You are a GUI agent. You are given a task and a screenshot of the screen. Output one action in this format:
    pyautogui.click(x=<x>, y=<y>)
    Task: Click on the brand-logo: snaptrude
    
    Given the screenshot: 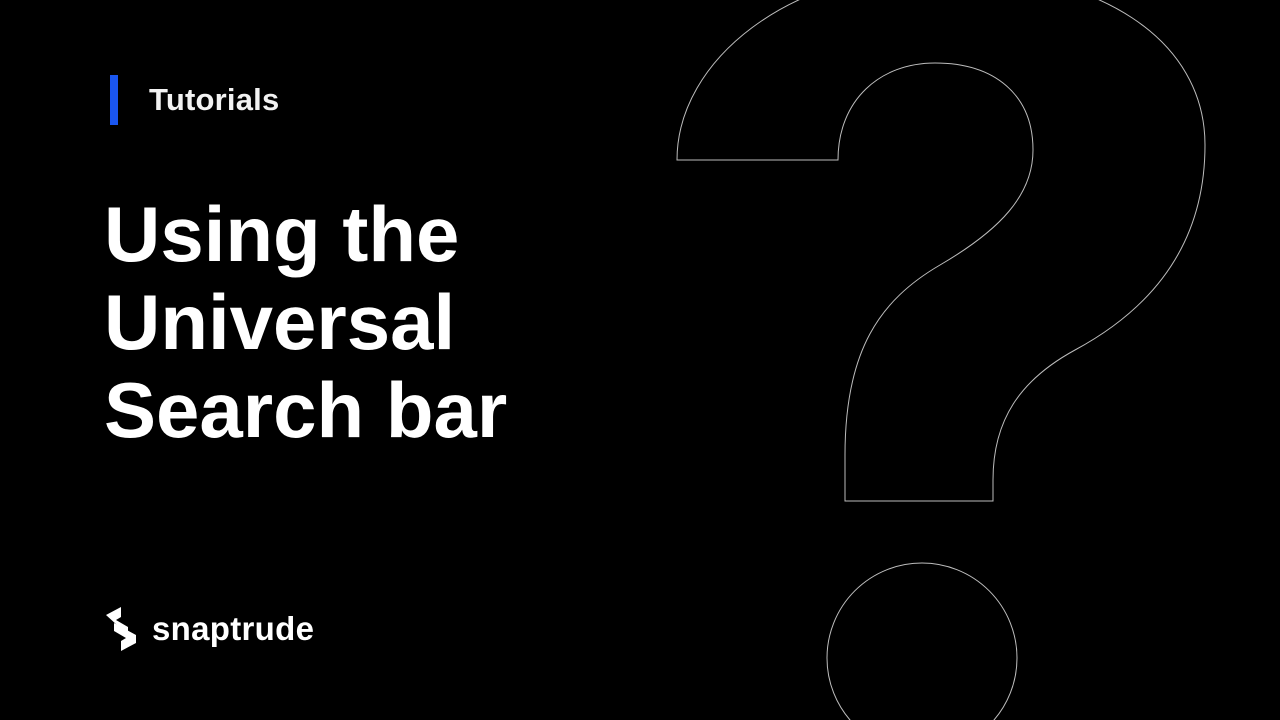 What is the action you would take?
    pyautogui.click(x=209, y=629)
    